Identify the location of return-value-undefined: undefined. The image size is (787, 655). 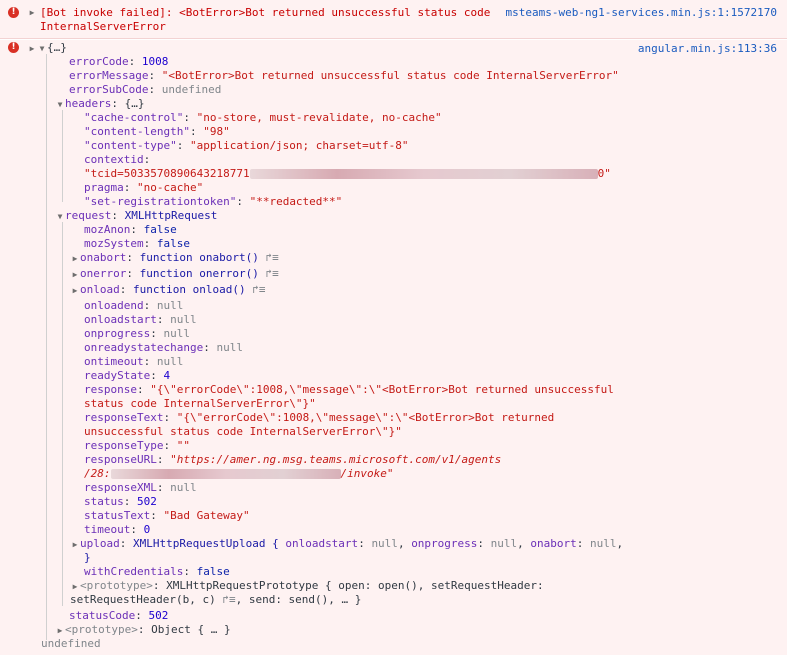
(71, 643).